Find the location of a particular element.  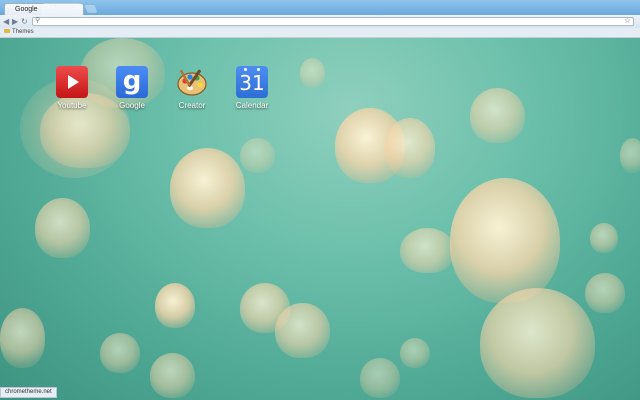

tab-strip: Google Chrome is located at coordinates (320, 7).